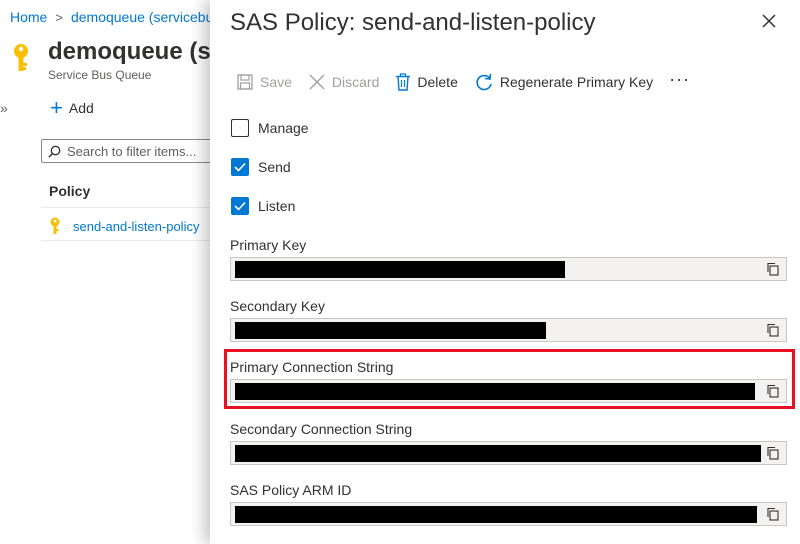 This screenshot has height=544, width=800. What do you see at coordinates (277, 306) in the screenshot?
I see `secondary-key-label: Secondary Key` at bounding box center [277, 306].